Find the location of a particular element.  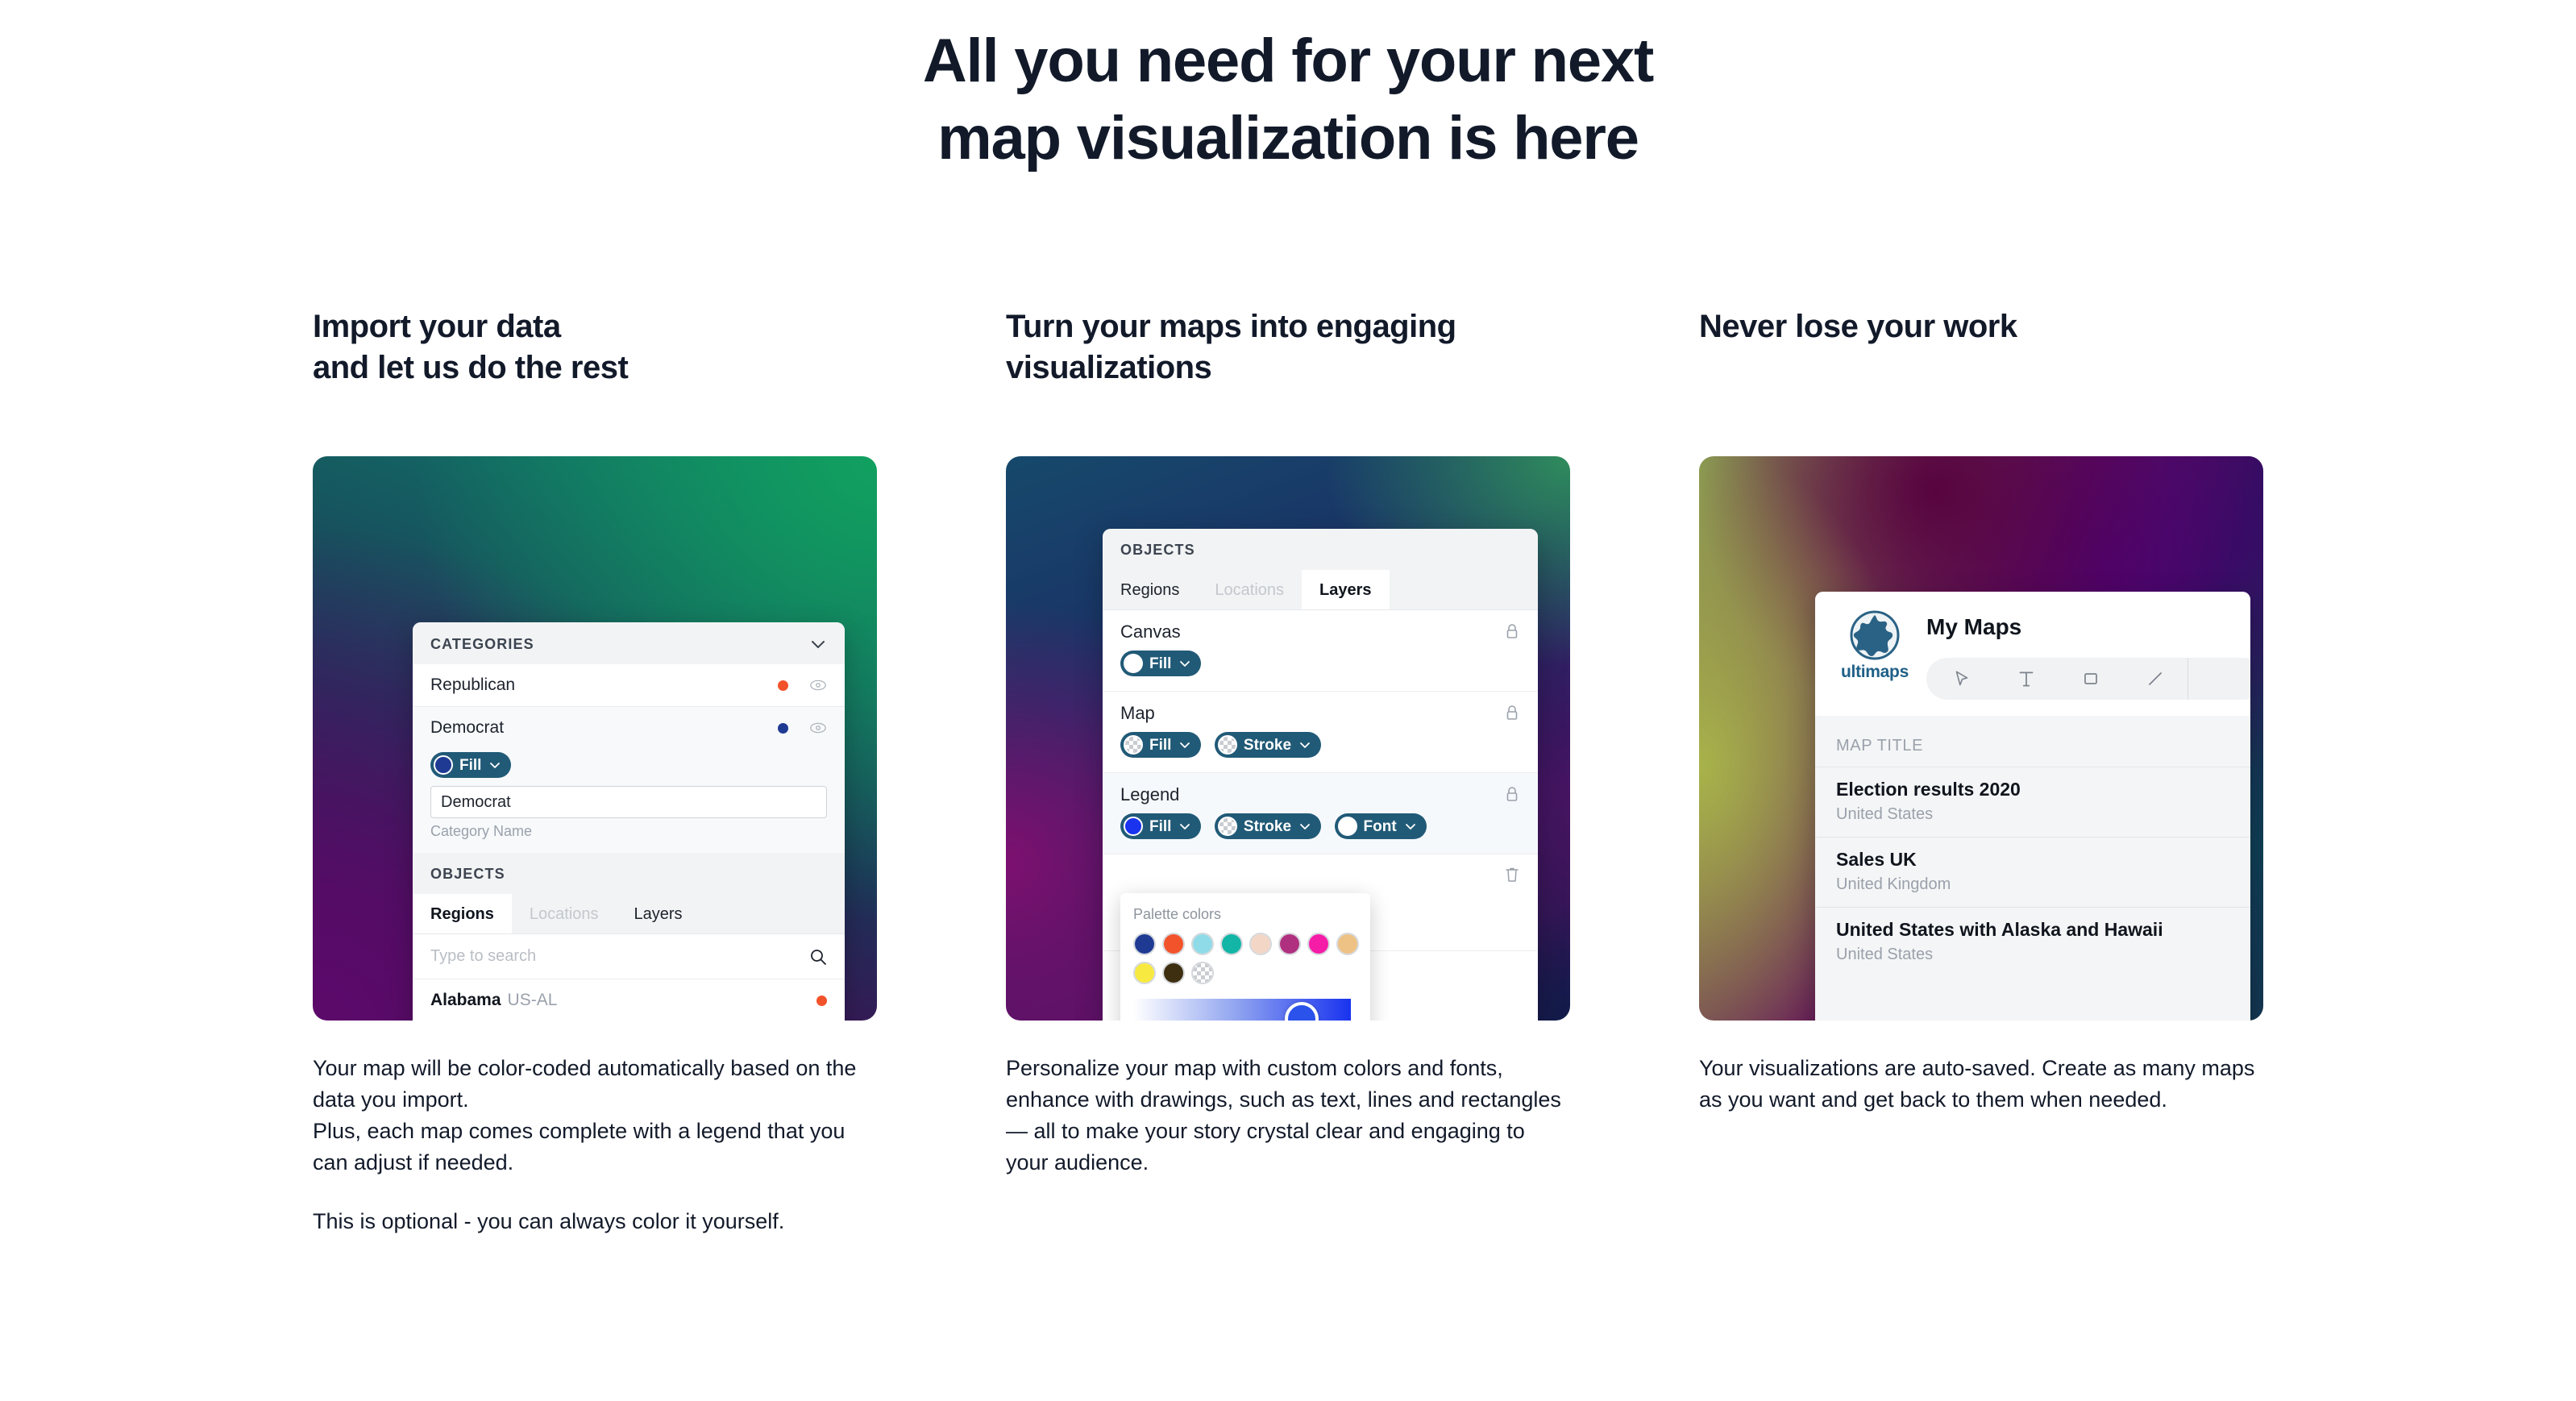

color-gradient-slider is located at coordinates (1242, 1010).